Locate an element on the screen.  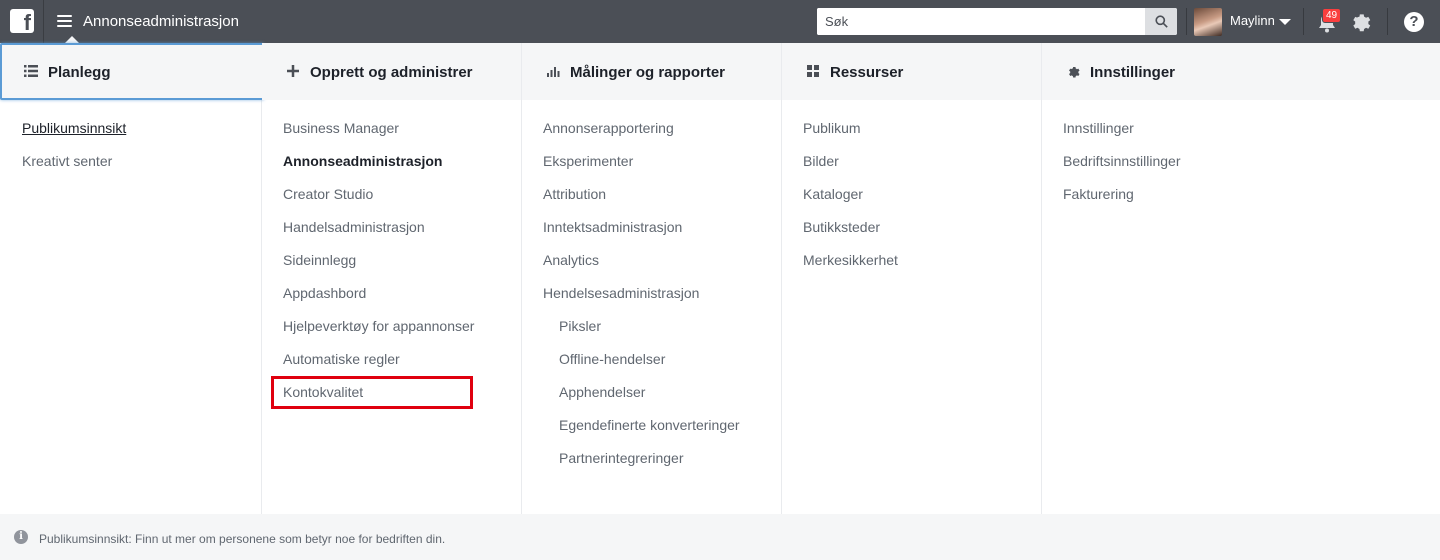
menu-item-label: Eksperimenter is located at coordinates (588, 161).